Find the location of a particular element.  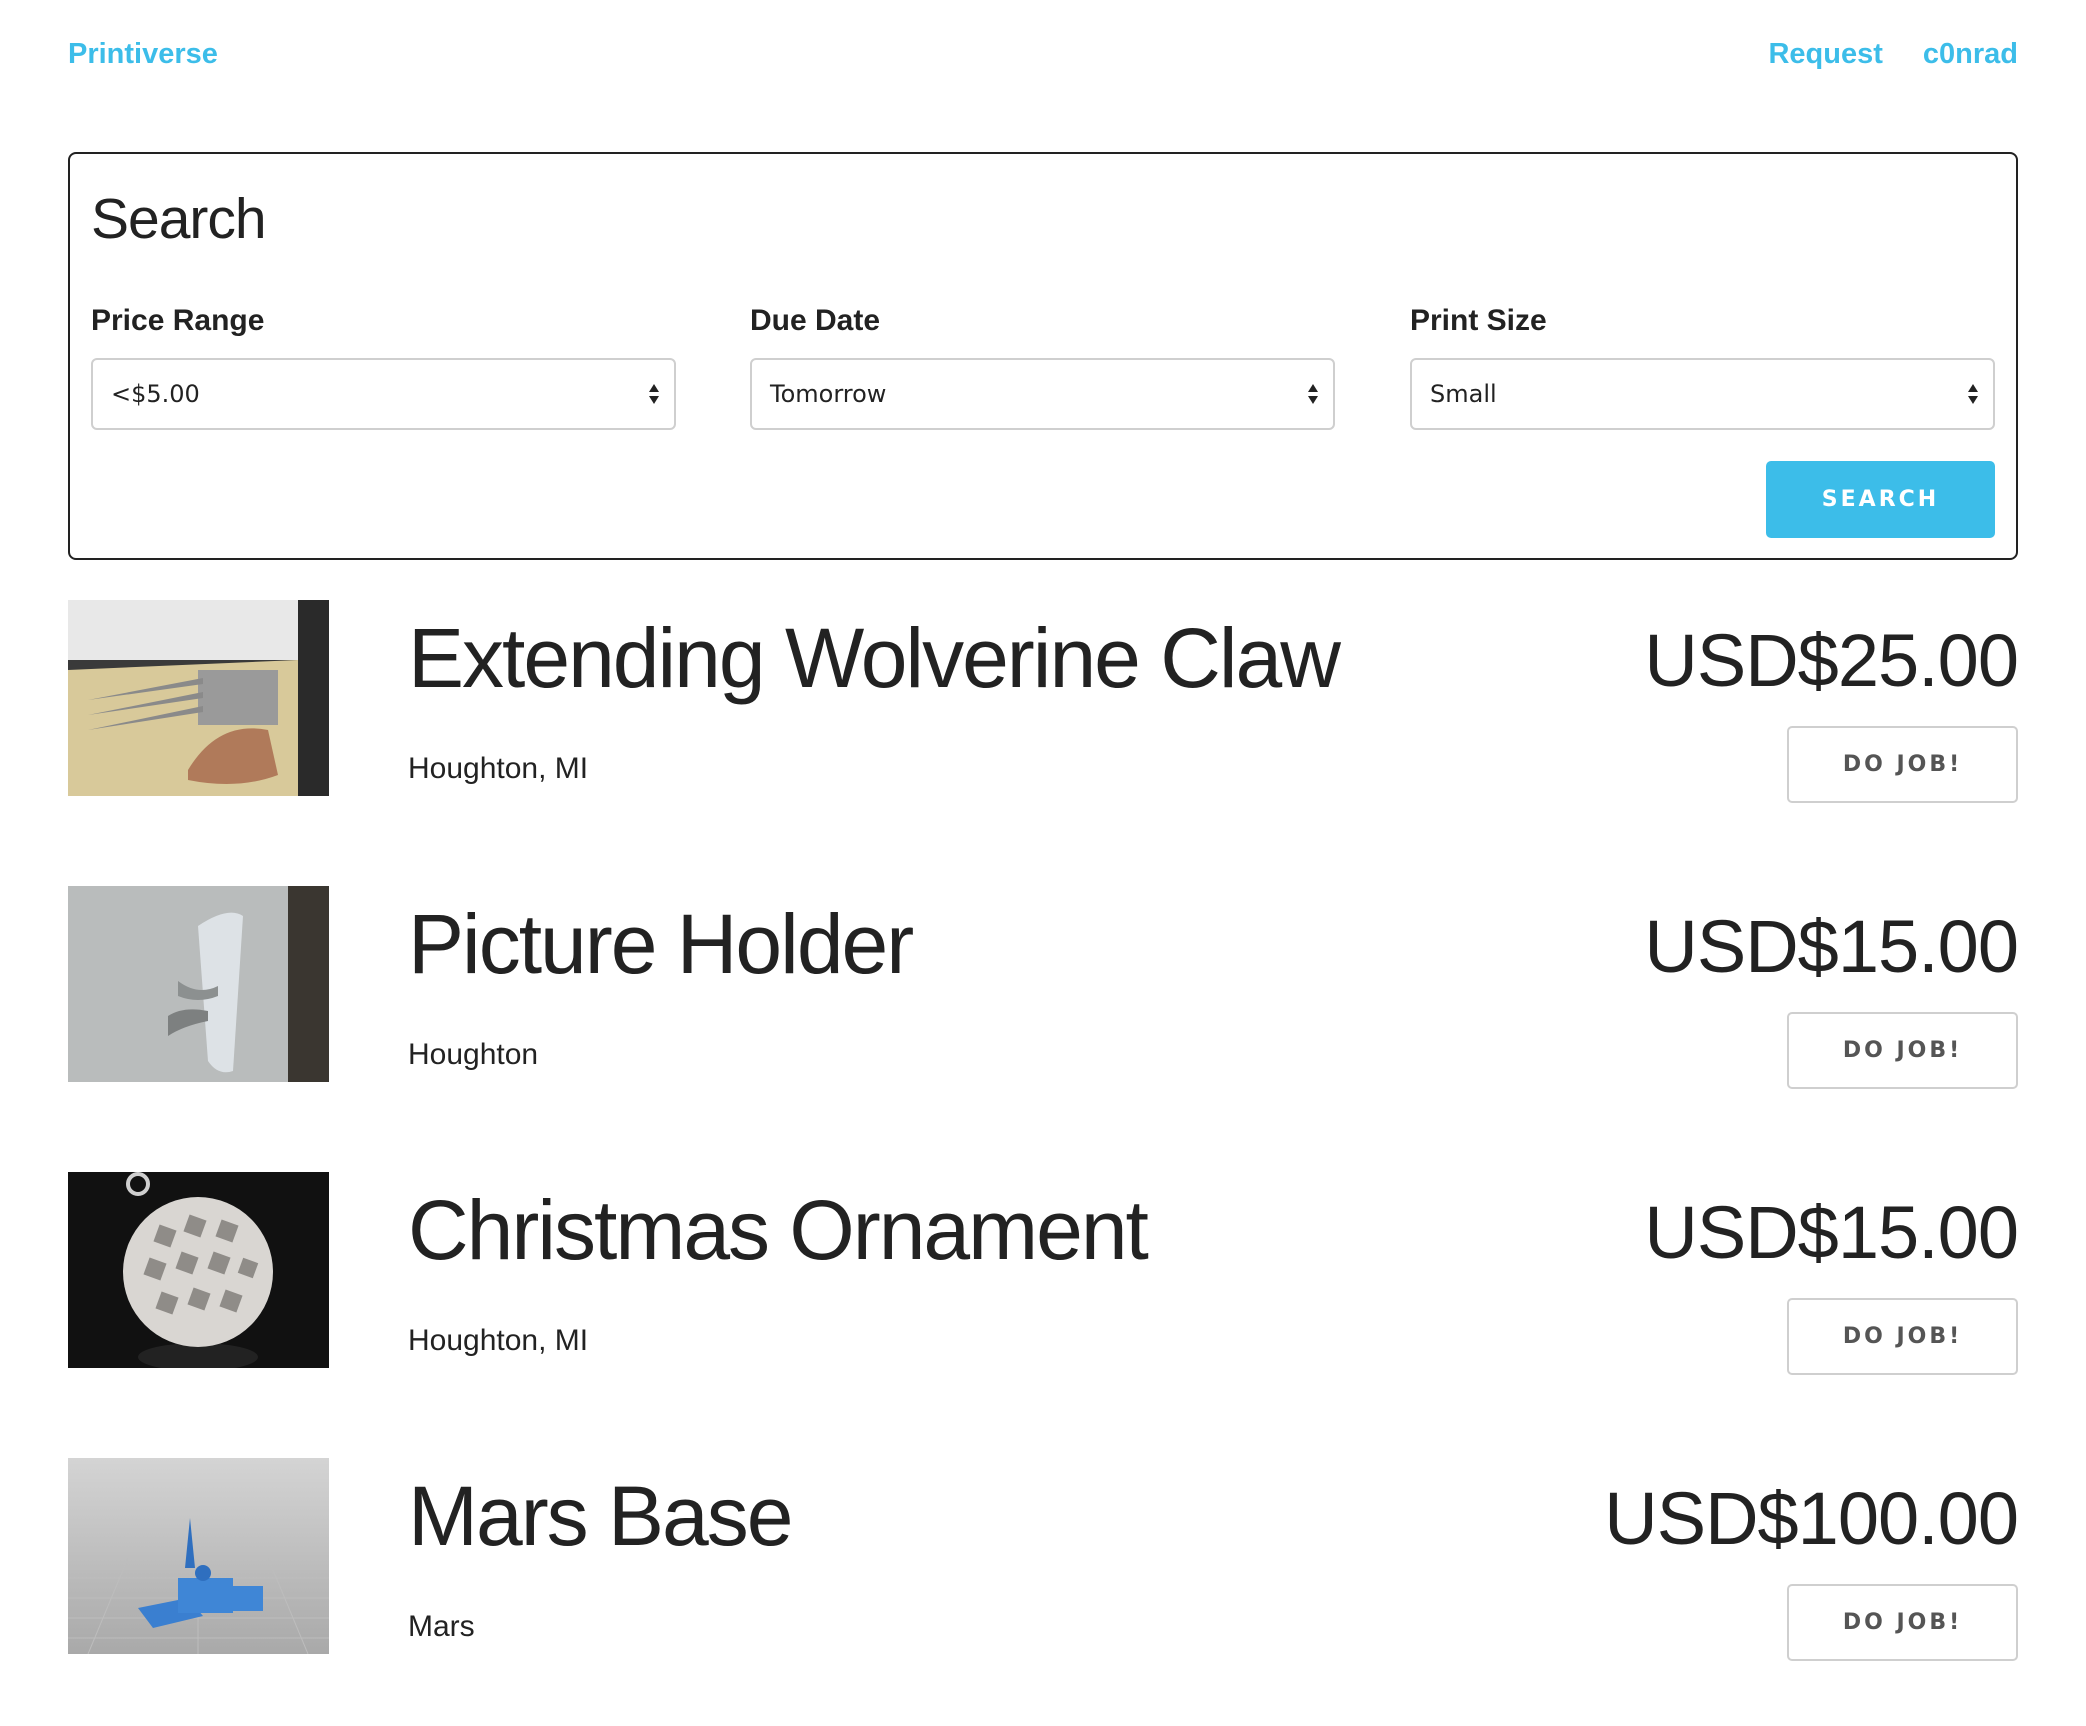

search-button: SEARCH is located at coordinates (1880, 499).